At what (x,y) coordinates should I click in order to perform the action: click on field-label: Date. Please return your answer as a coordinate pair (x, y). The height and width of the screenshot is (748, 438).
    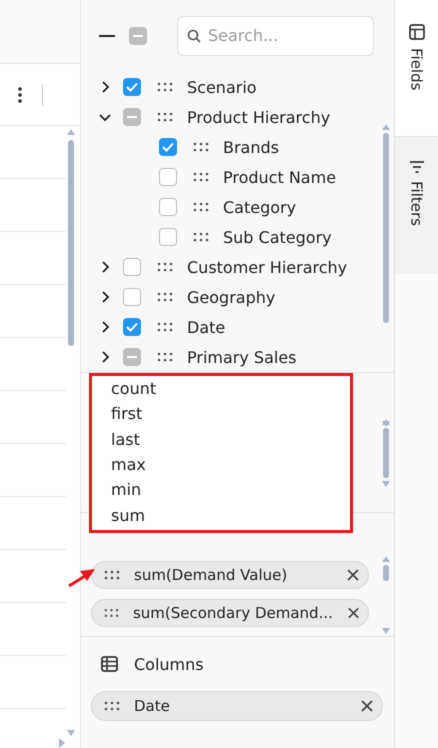
    Looking at the image, I should click on (206, 327).